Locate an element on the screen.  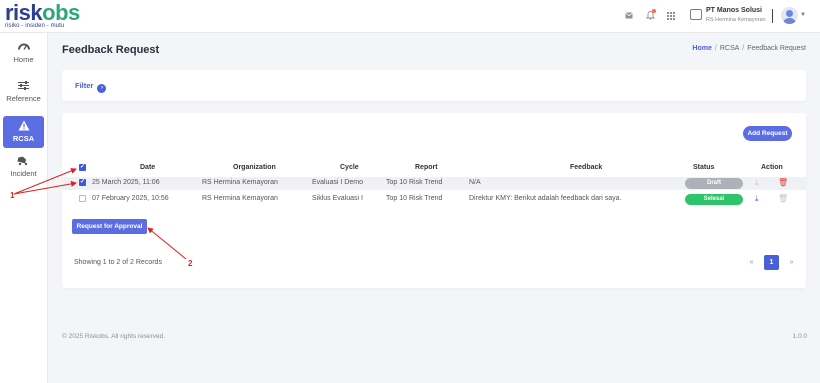
annotation-number: 2 is located at coordinates (190, 263).